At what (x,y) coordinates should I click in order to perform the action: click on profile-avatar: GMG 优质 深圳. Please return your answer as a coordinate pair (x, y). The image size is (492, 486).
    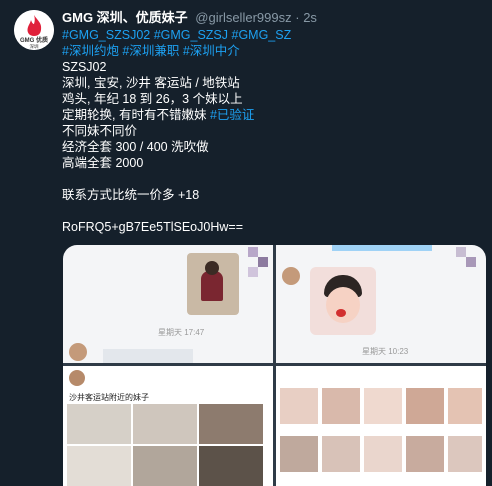
    Looking at the image, I should click on (34, 30).